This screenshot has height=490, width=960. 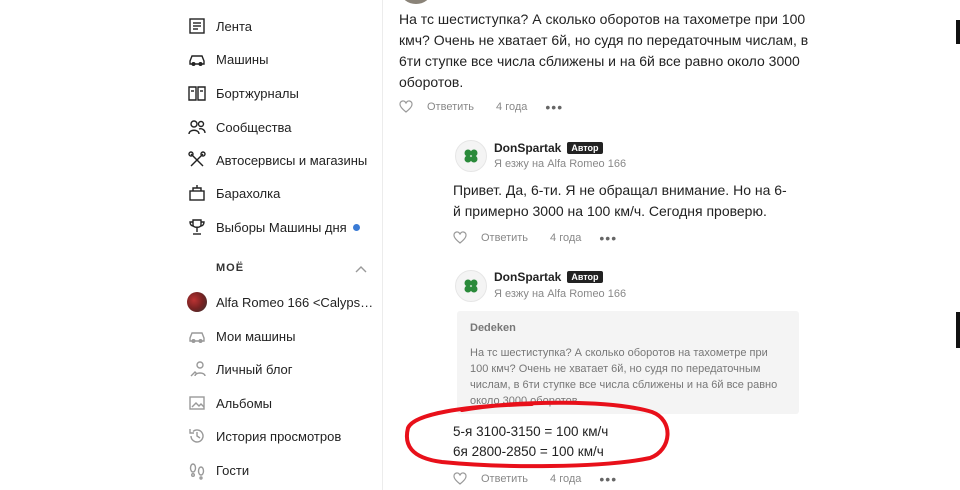 What do you see at coordinates (257, 93) in the screenshot?
I see `nav-item-label: Бортжурналы` at bounding box center [257, 93].